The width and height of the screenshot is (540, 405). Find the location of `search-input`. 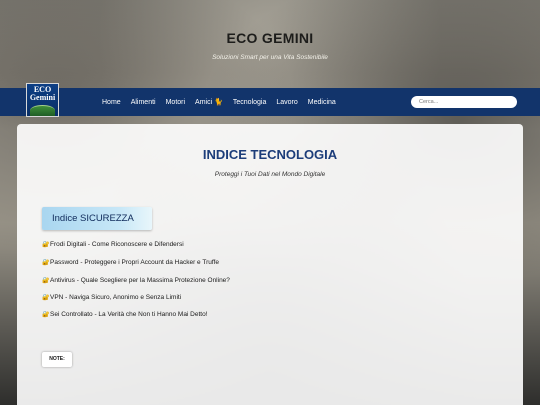

search-input is located at coordinates (464, 102).